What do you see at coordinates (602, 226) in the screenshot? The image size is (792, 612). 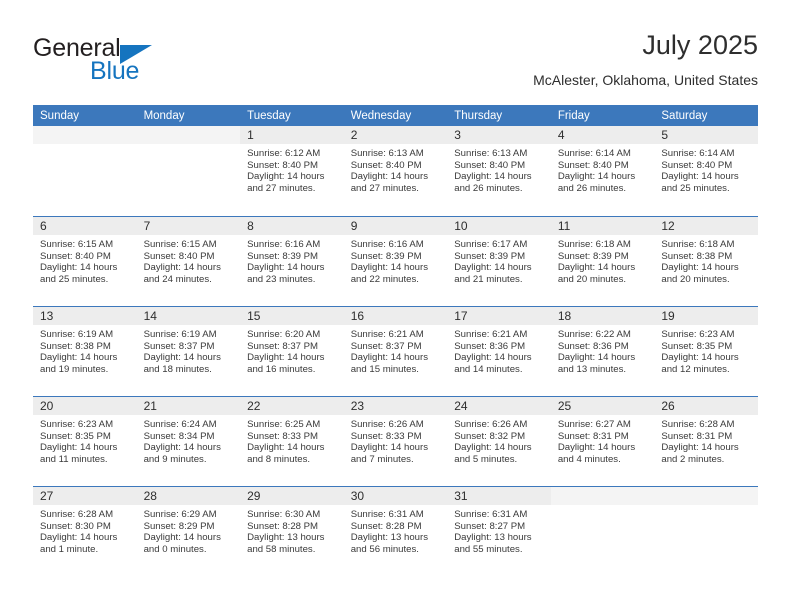 I see `day-number: 11` at bounding box center [602, 226].